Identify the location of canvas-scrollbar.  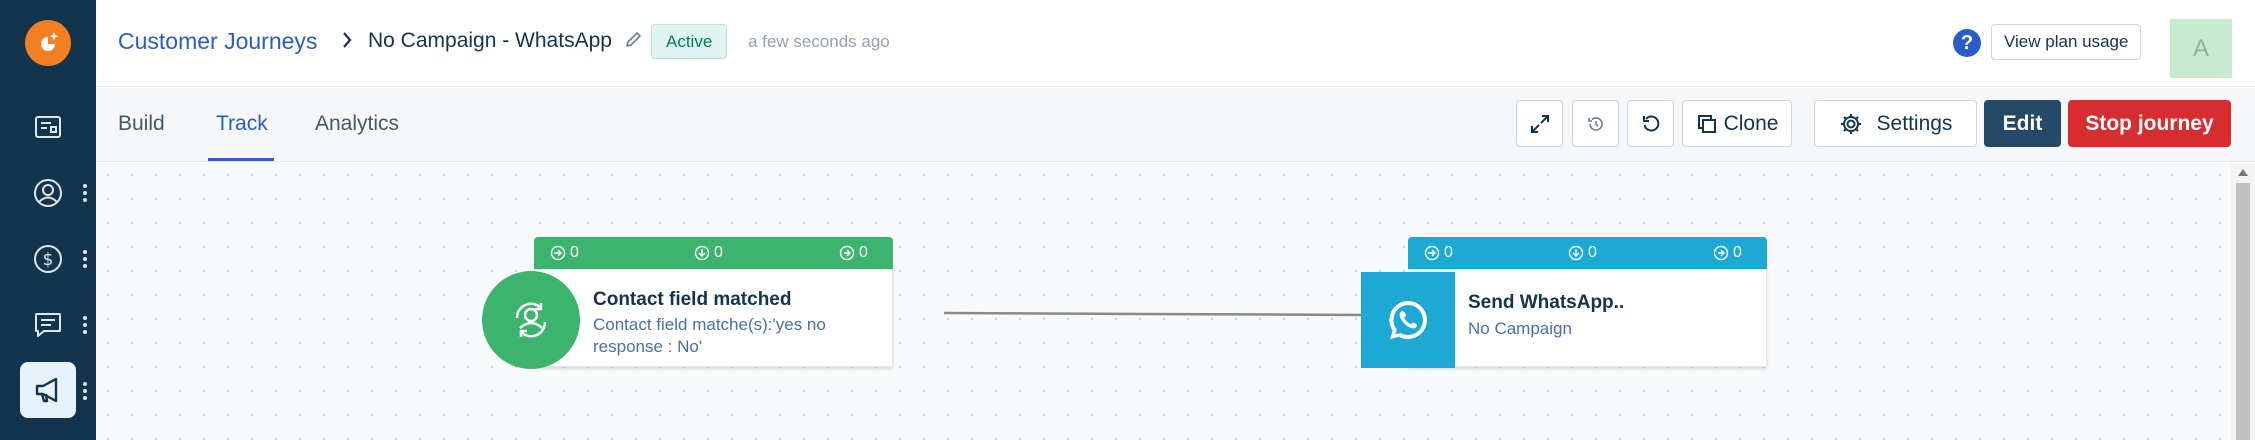
(2243, 301).